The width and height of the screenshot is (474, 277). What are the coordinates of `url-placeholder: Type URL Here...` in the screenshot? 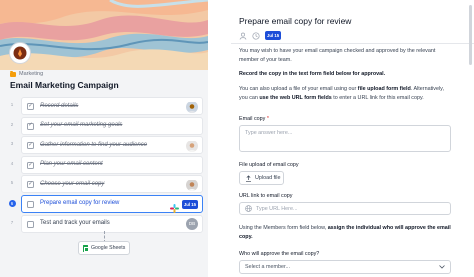 It's located at (277, 208).